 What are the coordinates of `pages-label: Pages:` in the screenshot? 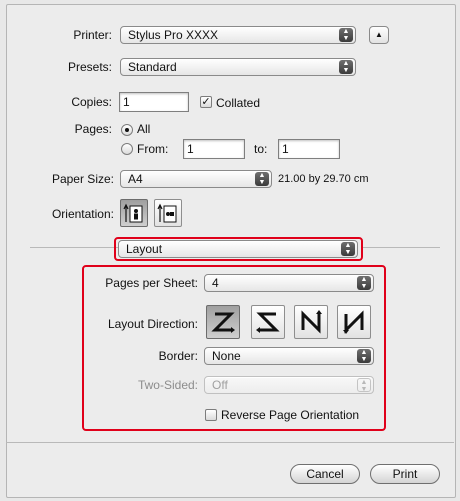 It's located at (93, 129).